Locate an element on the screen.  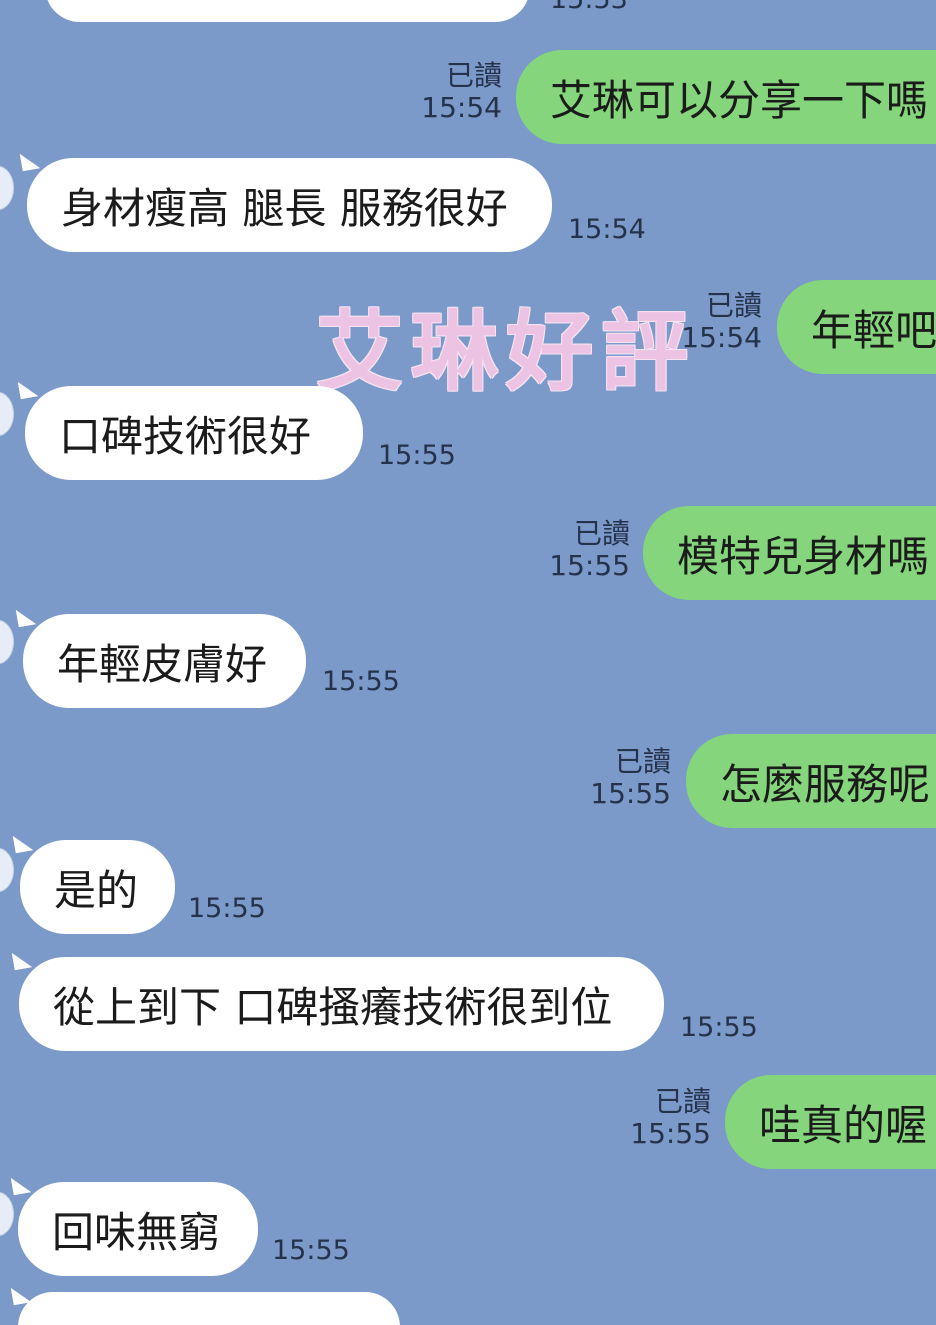
message-partial-bottom is located at coordinates (209, 1308).